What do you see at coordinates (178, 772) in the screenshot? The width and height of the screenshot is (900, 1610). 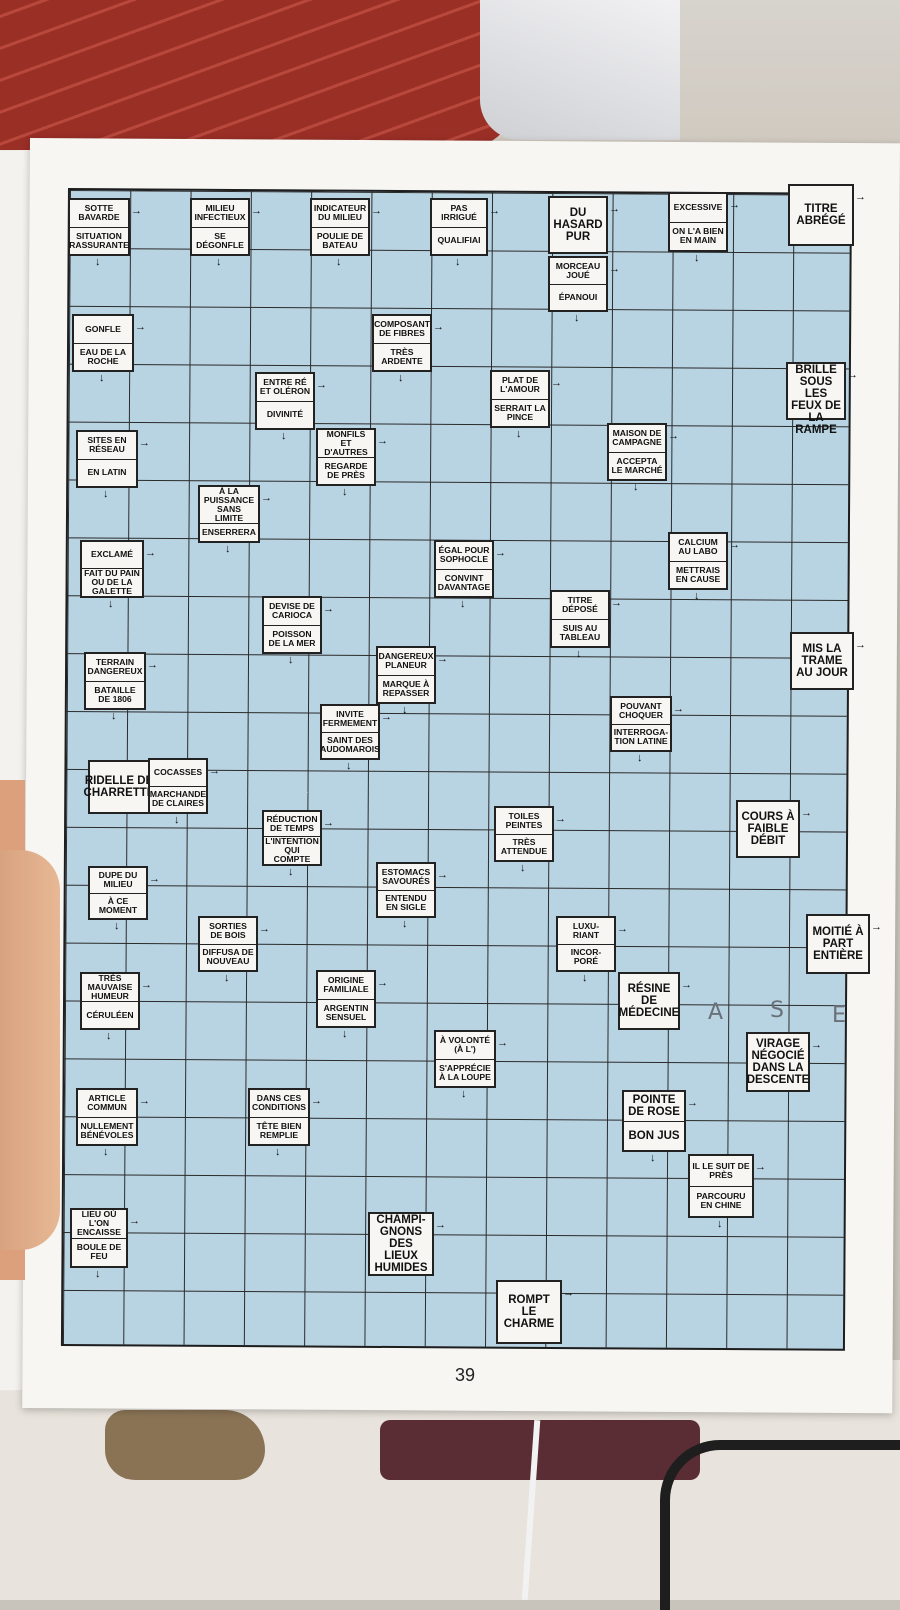 I see `clue-text: COCASSES` at bounding box center [178, 772].